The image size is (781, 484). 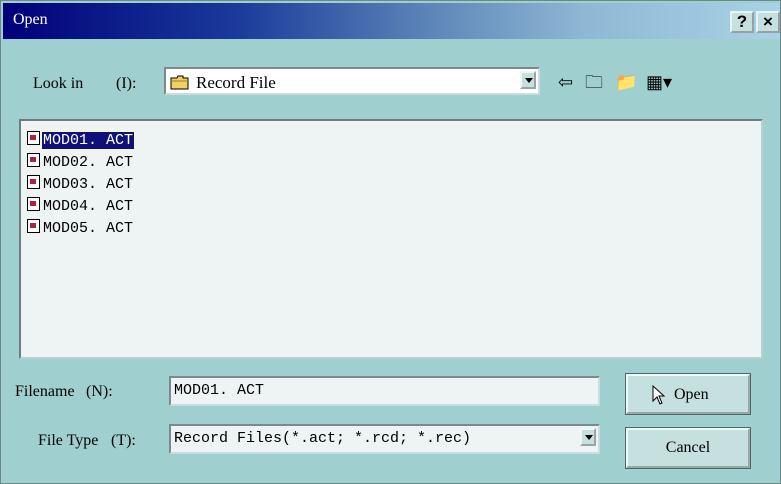 What do you see at coordinates (88, 162) in the screenshot?
I see `file-name: MOD02. ACT` at bounding box center [88, 162].